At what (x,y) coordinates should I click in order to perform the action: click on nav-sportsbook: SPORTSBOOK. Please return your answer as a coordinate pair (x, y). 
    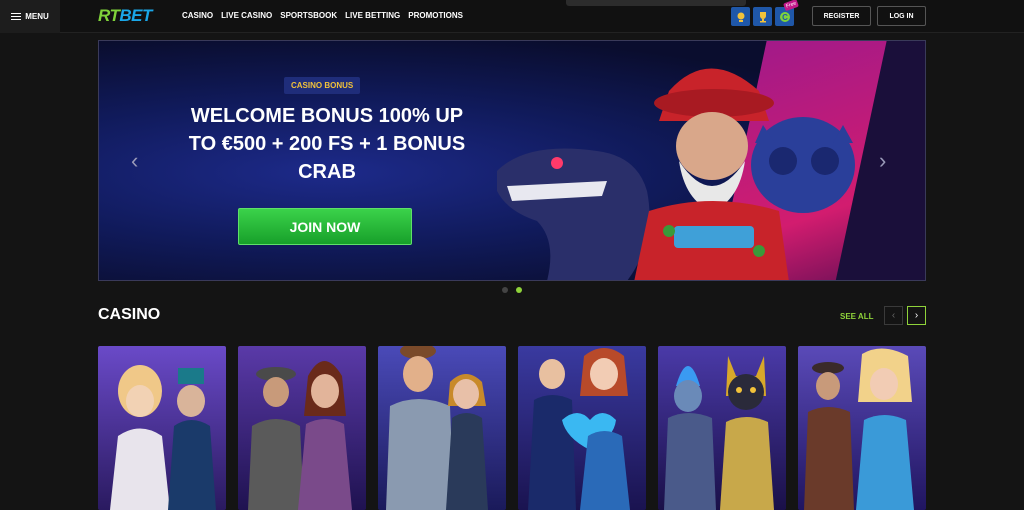
    Looking at the image, I should click on (308, 15).